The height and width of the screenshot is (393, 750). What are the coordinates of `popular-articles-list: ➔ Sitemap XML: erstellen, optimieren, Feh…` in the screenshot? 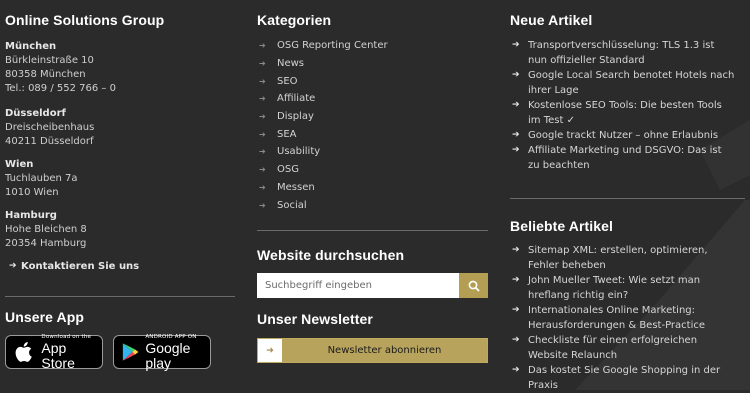 It's located at (622, 318).